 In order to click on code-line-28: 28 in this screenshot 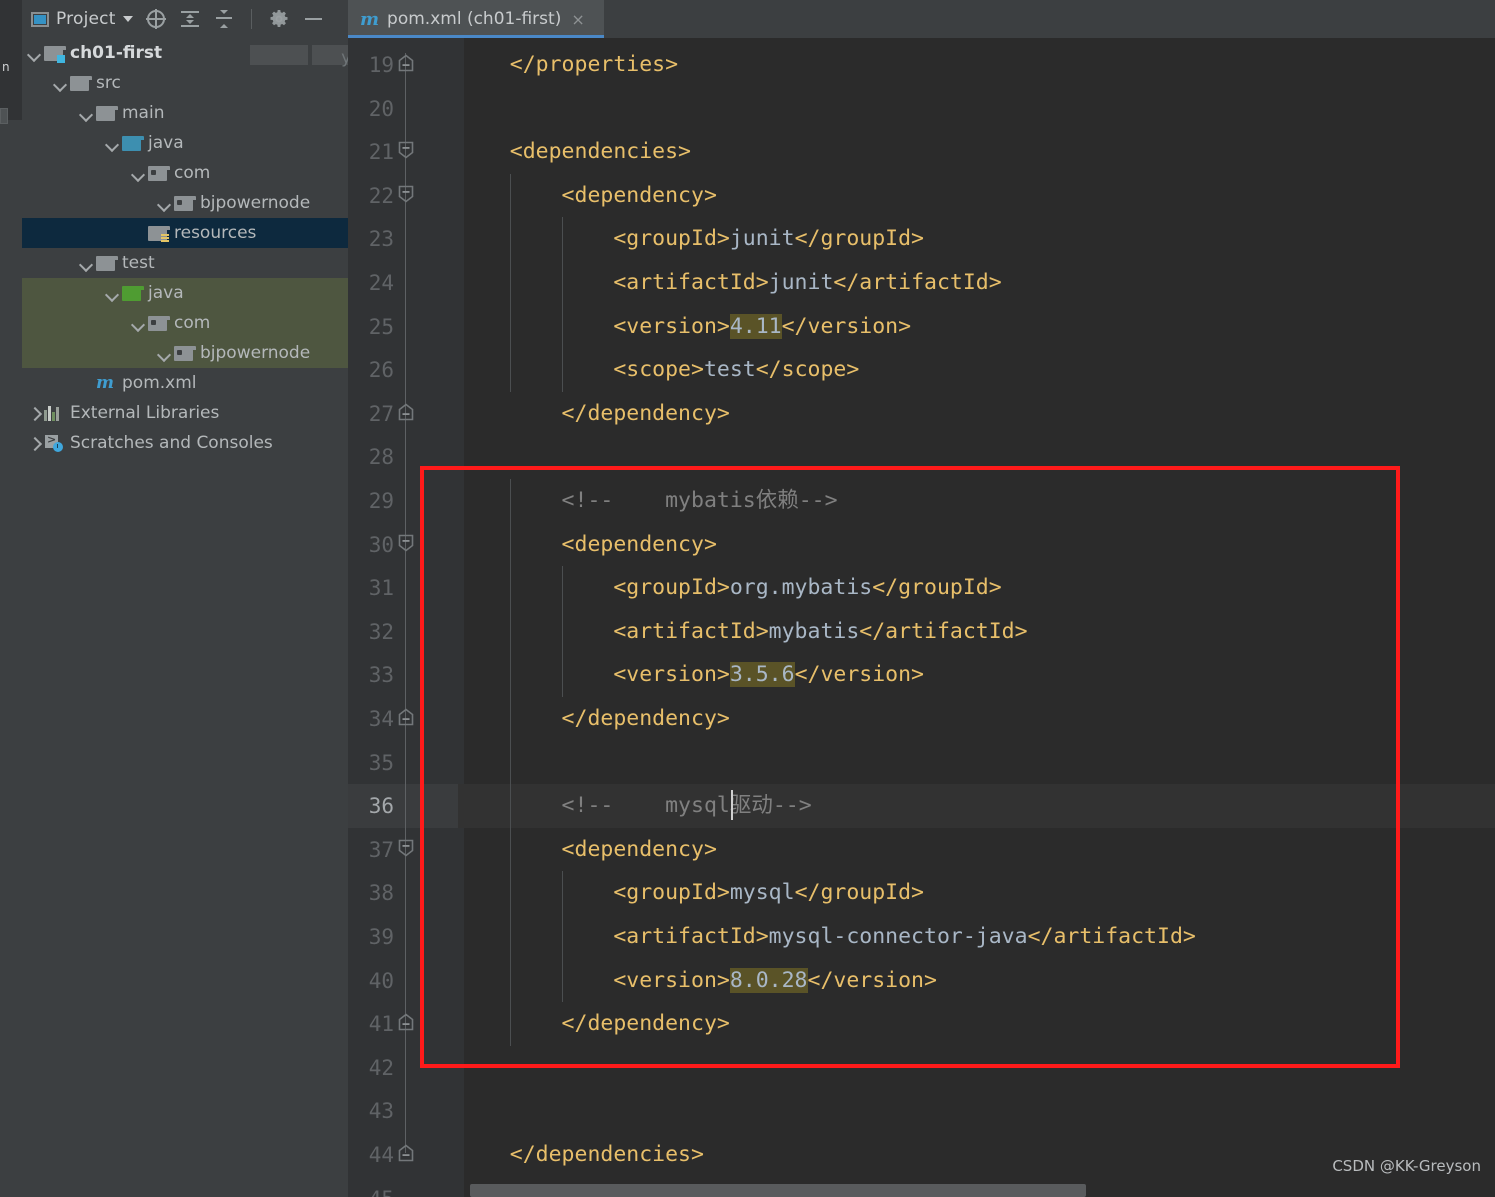, I will do `click(921, 457)`.